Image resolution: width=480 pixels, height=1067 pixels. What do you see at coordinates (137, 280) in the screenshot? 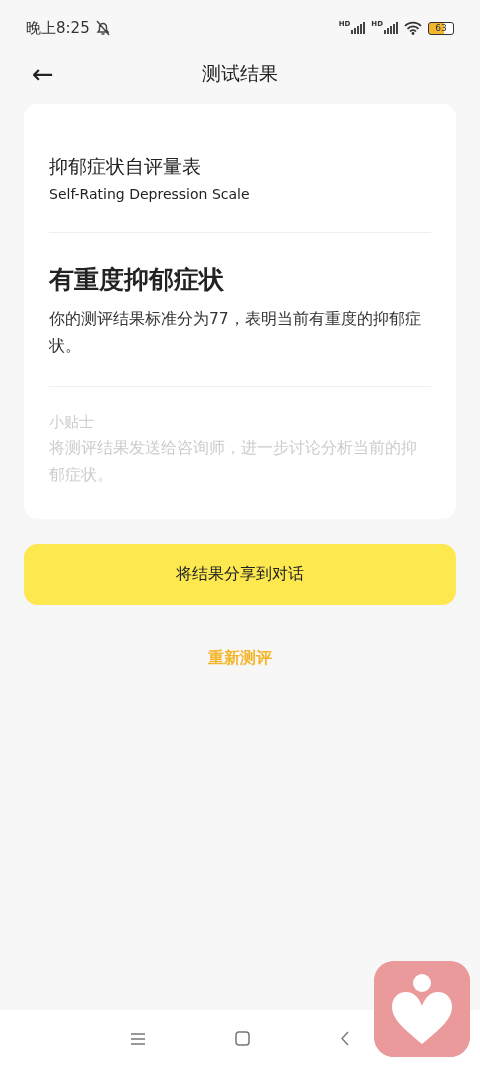
I see `result-title: 有重度抑郁症状` at bounding box center [137, 280].